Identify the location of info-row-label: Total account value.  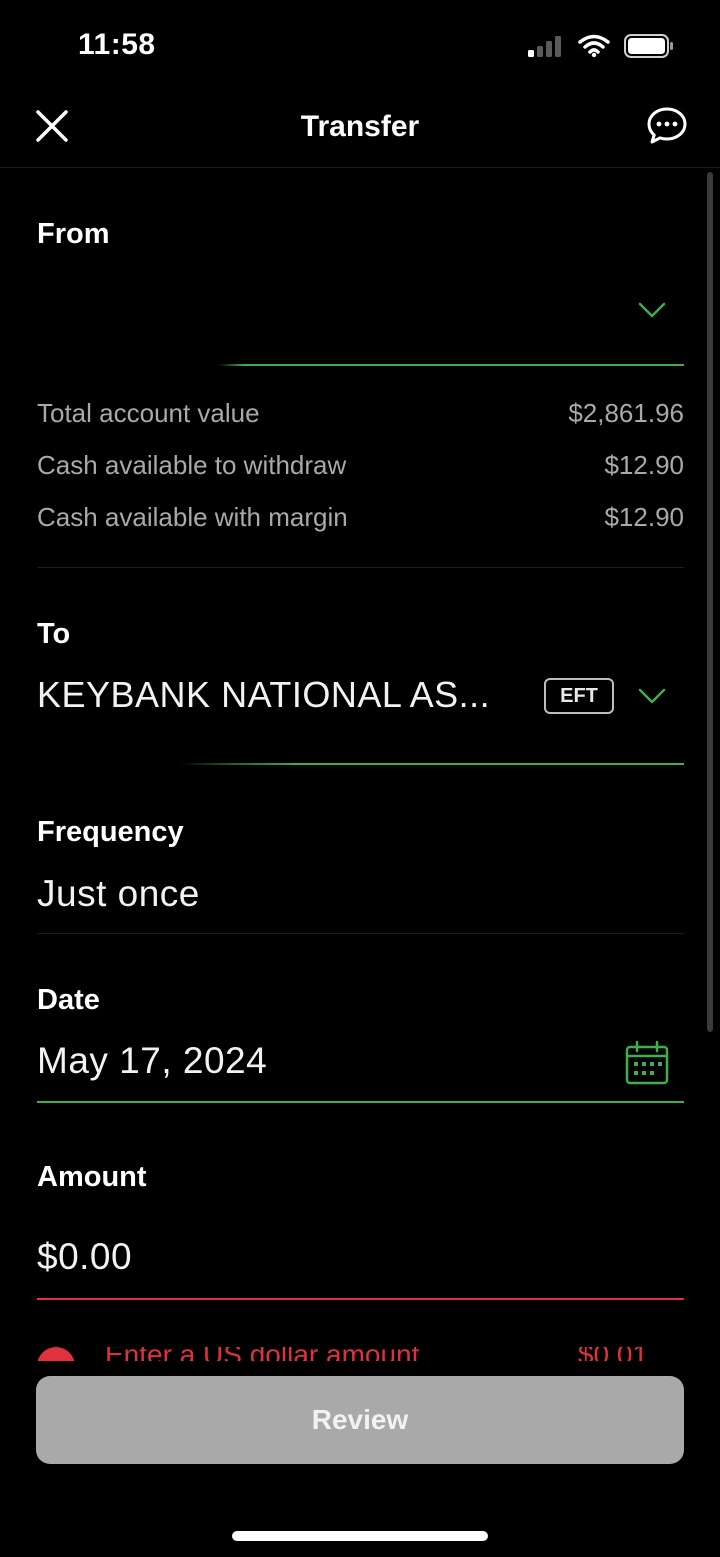
(148, 413).